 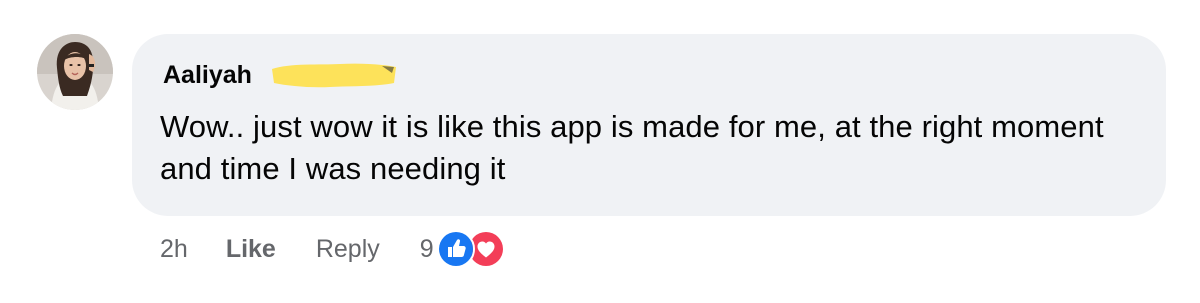 What do you see at coordinates (455, 249) in the screenshot?
I see `like-icon` at bounding box center [455, 249].